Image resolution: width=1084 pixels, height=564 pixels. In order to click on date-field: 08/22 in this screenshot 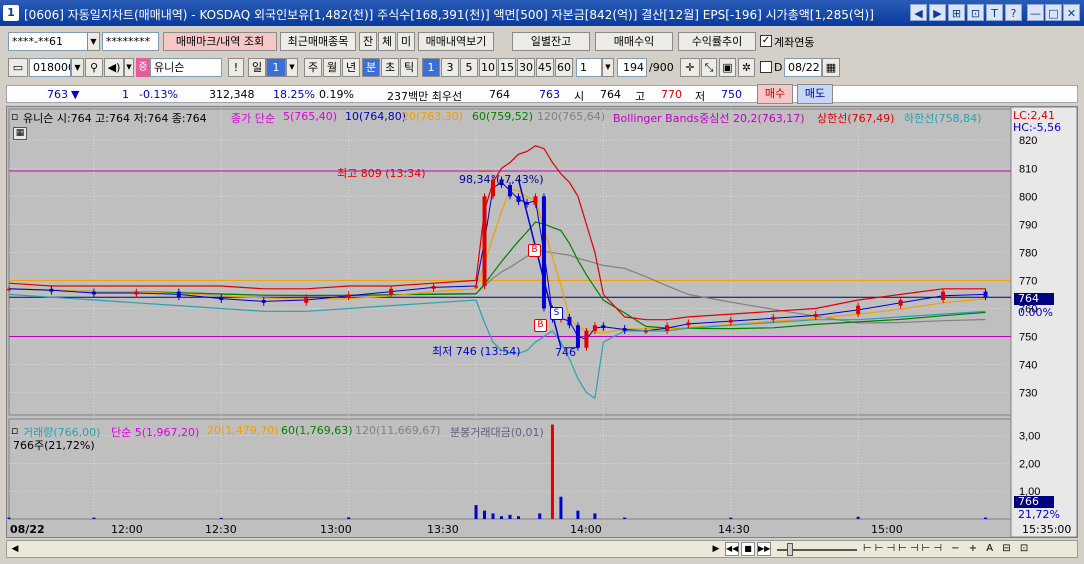, I will do `click(803, 67)`.